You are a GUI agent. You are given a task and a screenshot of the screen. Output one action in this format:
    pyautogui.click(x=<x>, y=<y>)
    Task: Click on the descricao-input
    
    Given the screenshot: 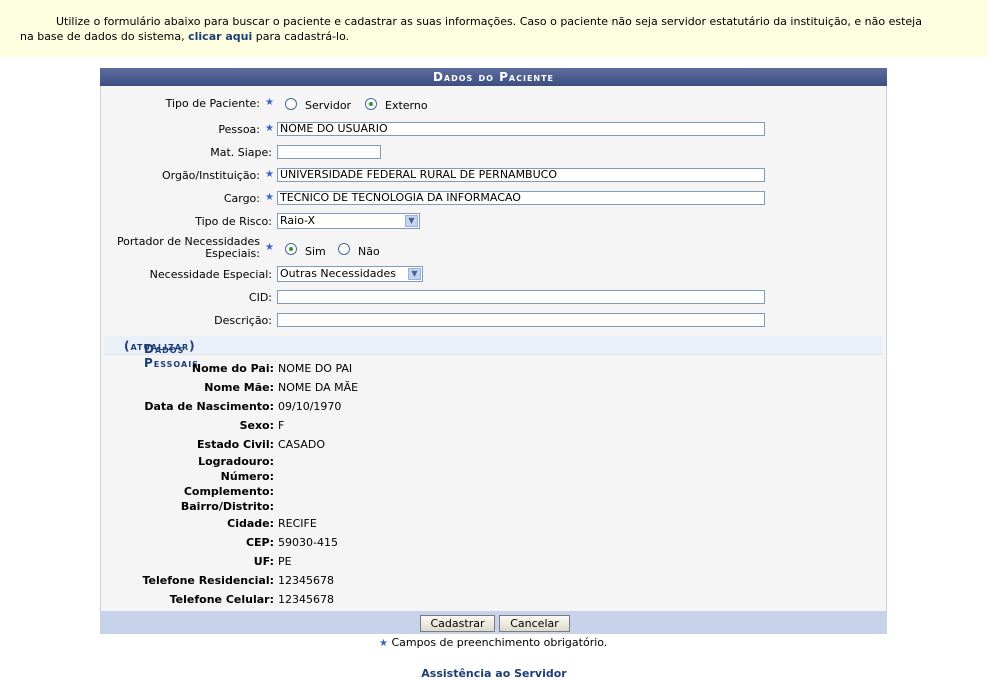 What is the action you would take?
    pyautogui.click(x=521, y=320)
    